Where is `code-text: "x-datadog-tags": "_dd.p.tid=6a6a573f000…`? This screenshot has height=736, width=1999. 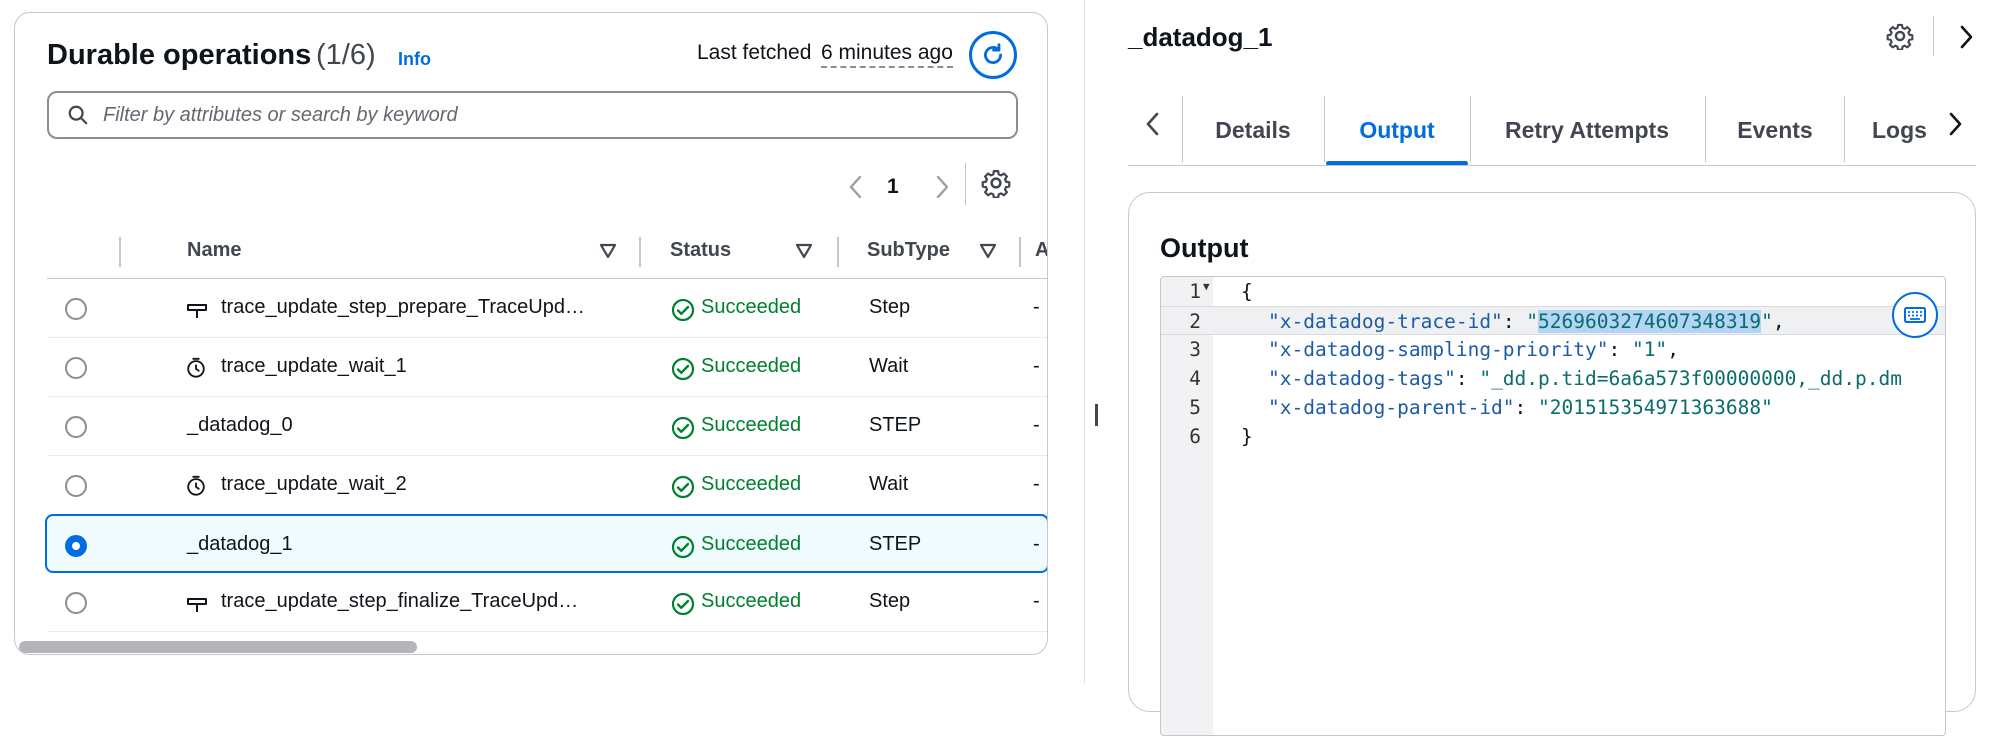
code-text: "x-datadog-tags": "_dd.p.tid=6a6a573f000… is located at coordinates (1585, 378).